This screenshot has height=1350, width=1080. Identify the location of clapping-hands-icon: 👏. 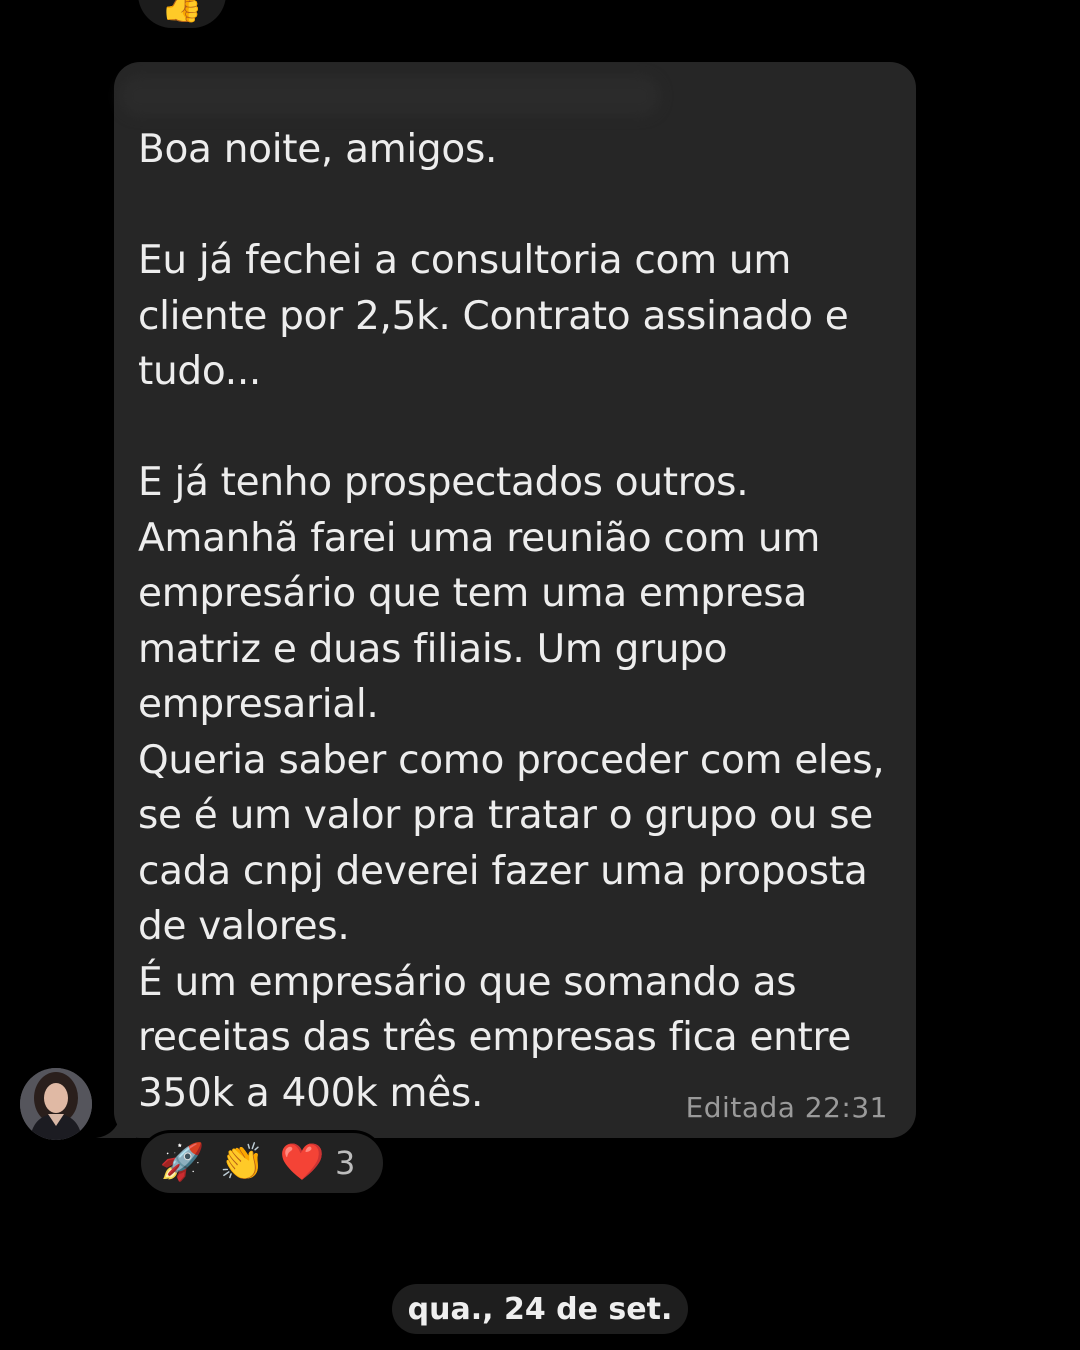
(242, 1162).